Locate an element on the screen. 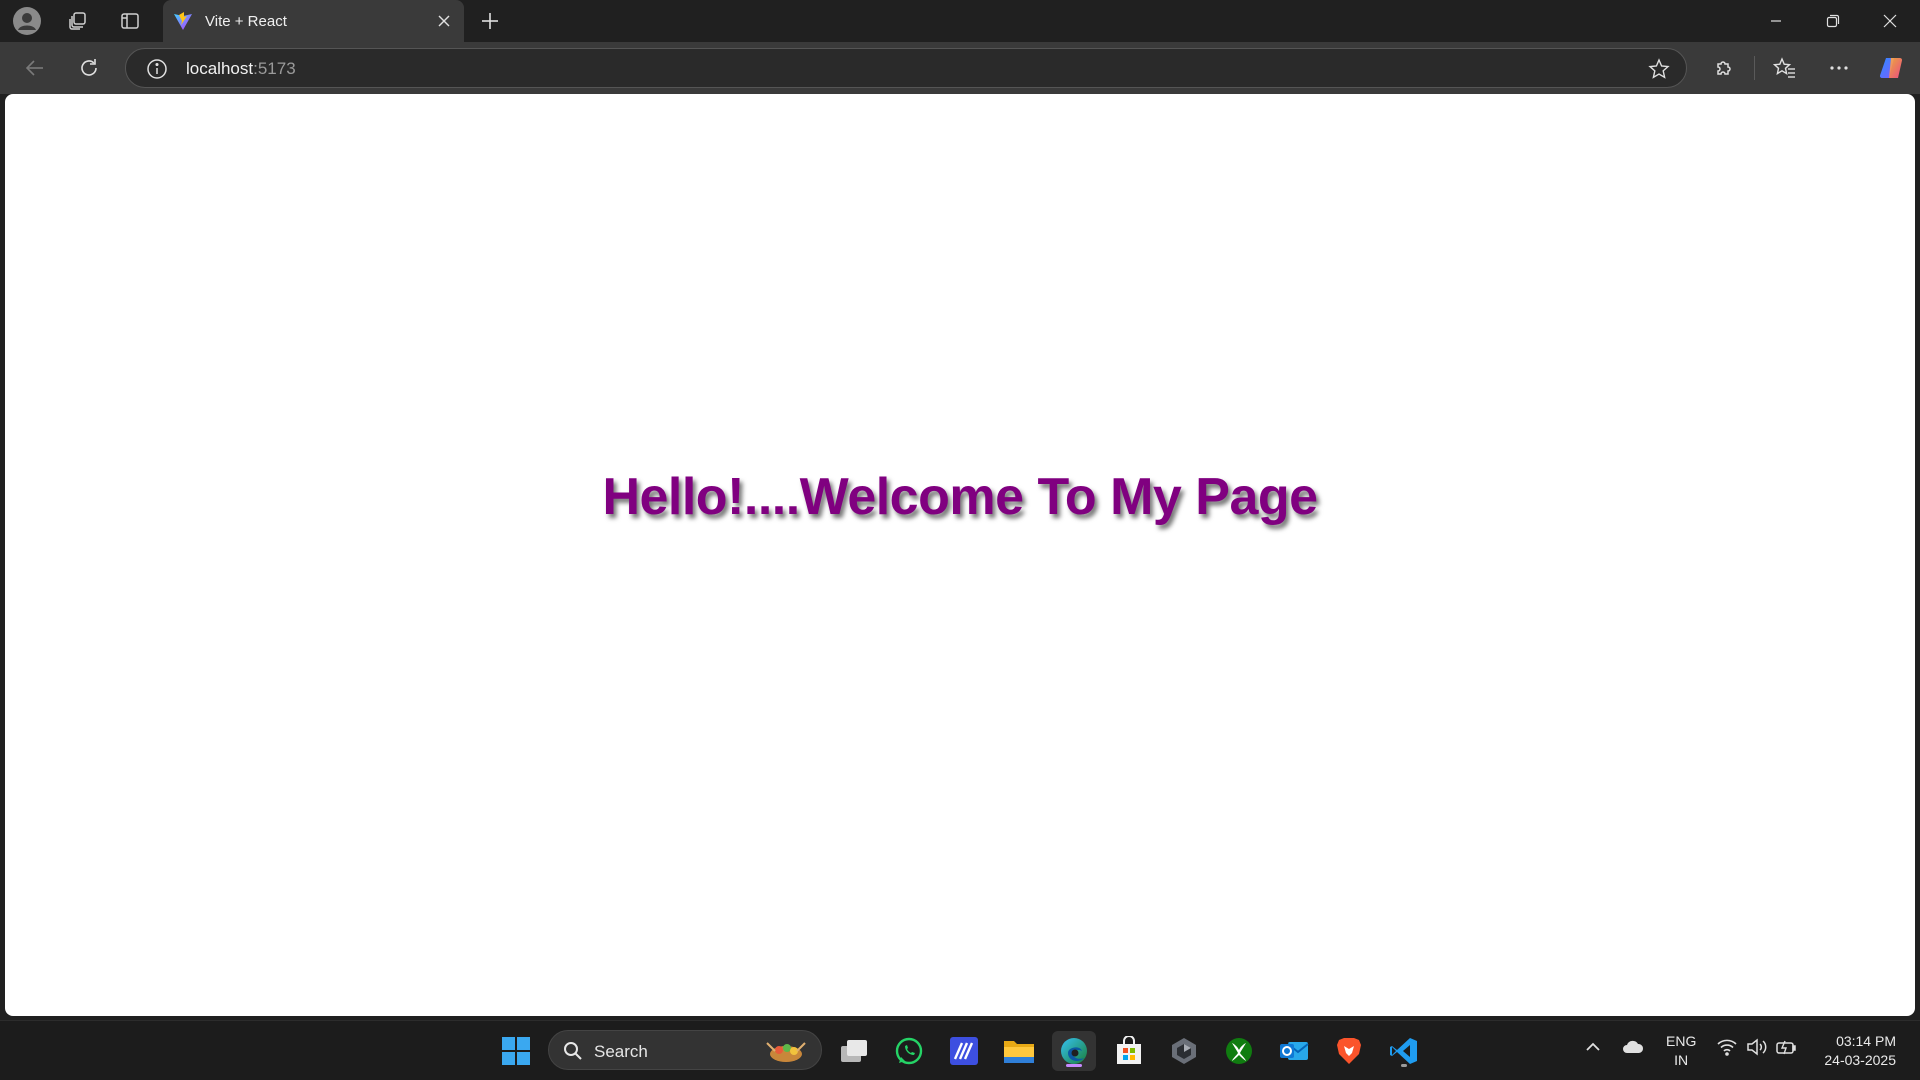 The height and width of the screenshot is (1080, 1920). copilot-icon is located at coordinates (1891, 68).